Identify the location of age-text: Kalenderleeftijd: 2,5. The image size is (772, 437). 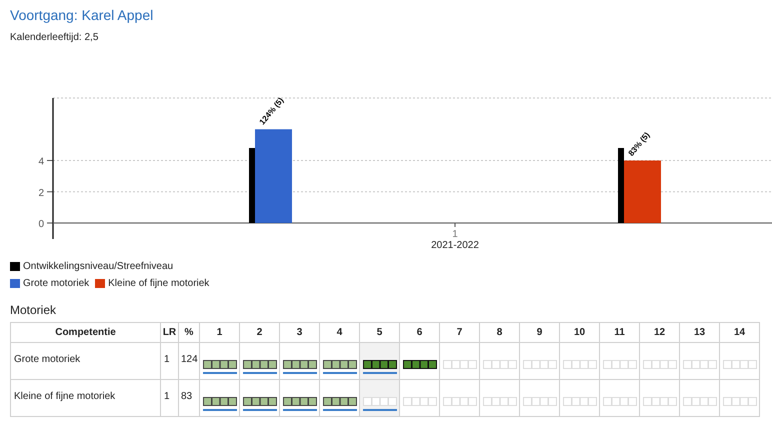
(55, 38).